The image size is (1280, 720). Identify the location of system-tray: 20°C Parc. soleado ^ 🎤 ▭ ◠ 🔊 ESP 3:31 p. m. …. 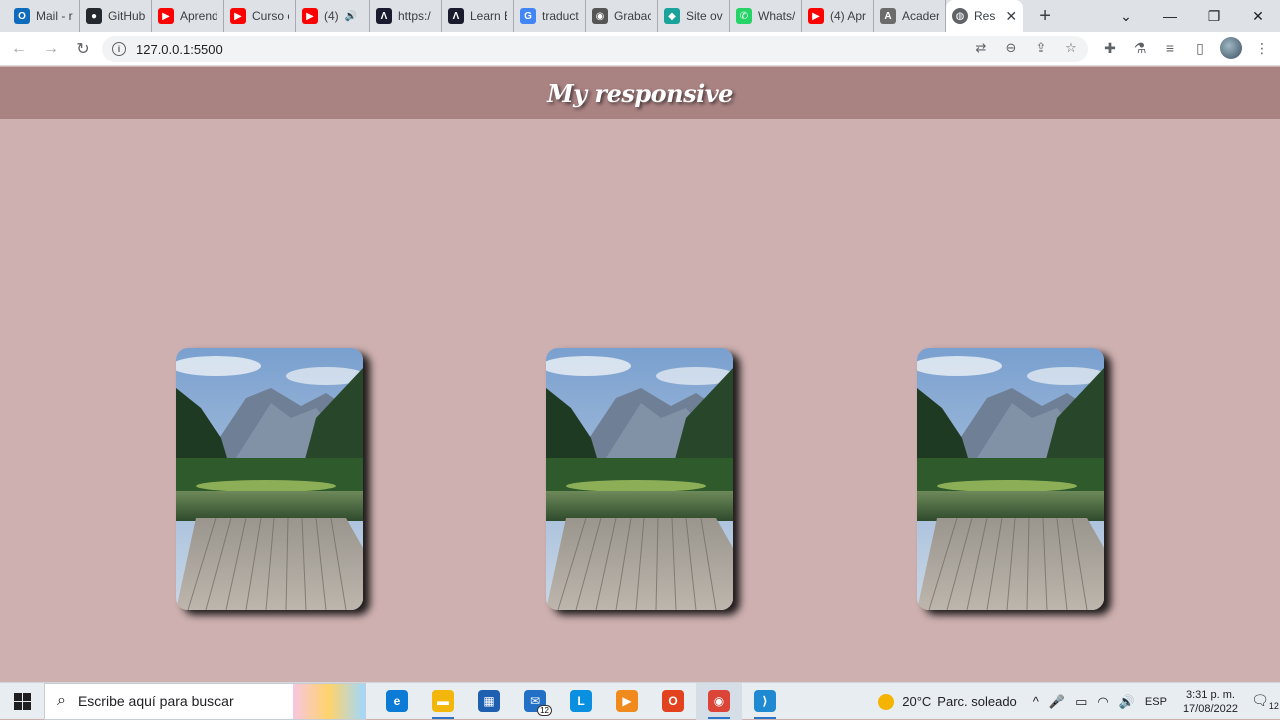
(1079, 701).